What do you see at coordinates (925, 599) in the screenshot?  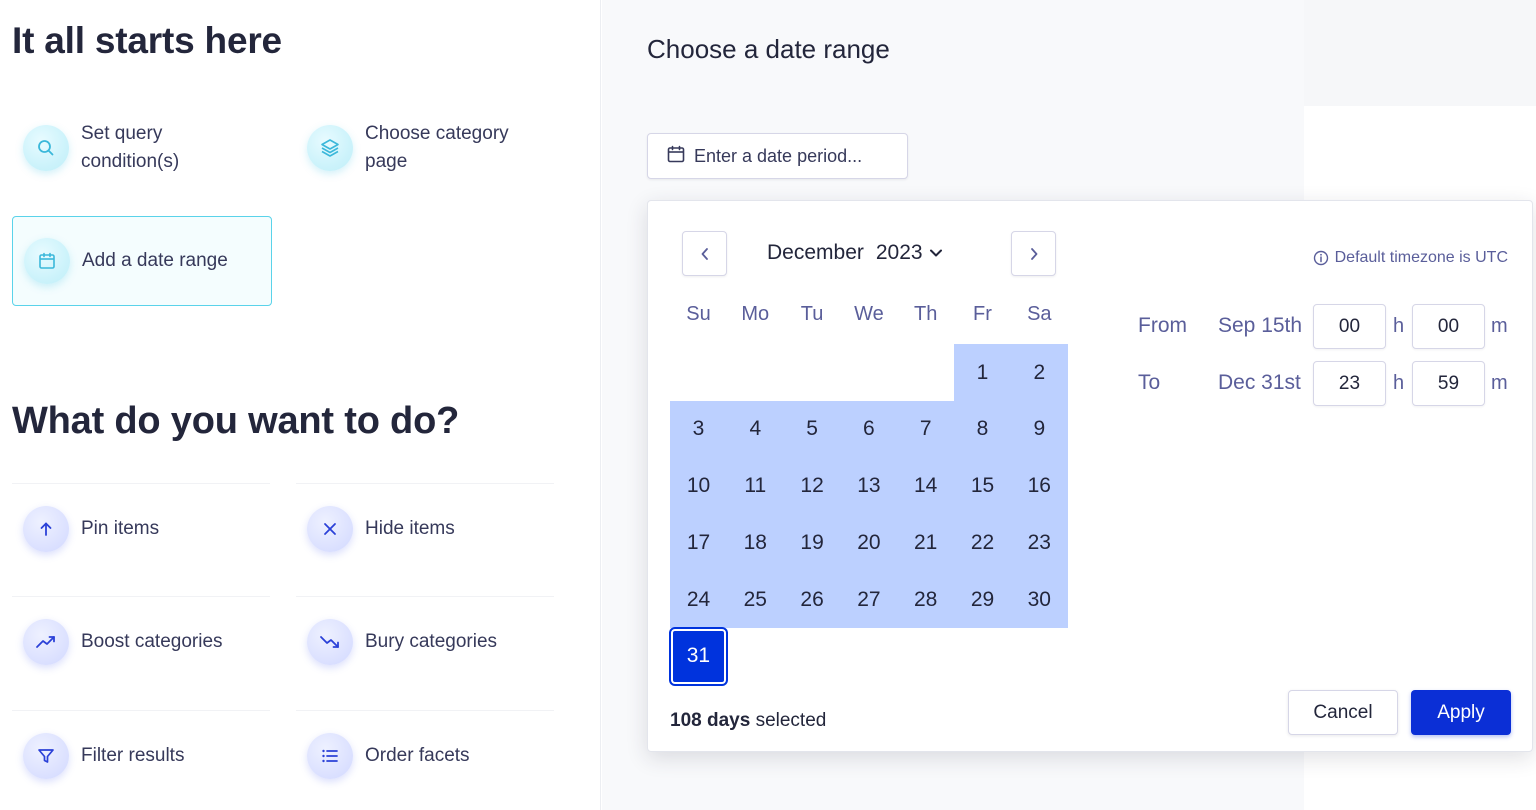 I see `calendar-day: 28` at bounding box center [925, 599].